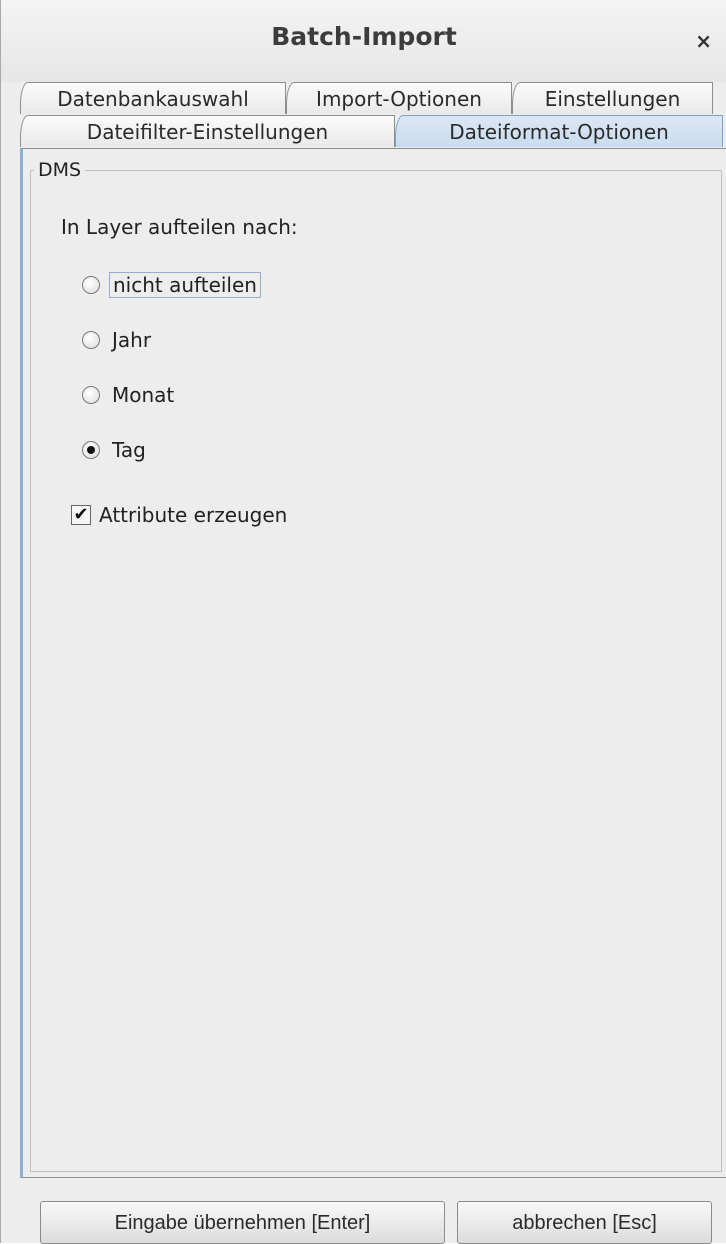 The width and height of the screenshot is (726, 1244). What do you see at coordinates (143, 395) in the screenshot?
I see `radio-label: Monat` at bounding box center [143, 395].